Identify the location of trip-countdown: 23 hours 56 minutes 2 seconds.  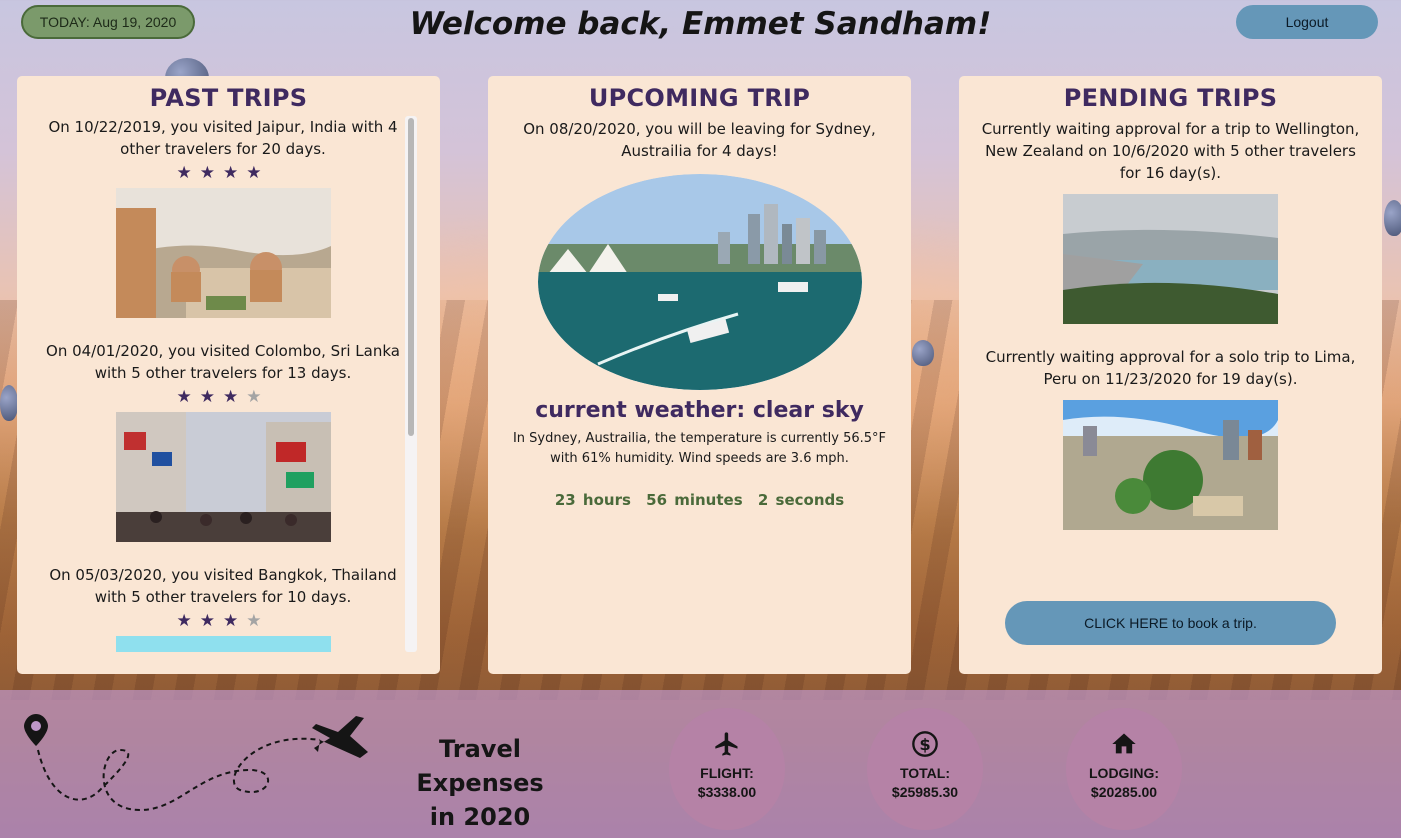
(699, 500).